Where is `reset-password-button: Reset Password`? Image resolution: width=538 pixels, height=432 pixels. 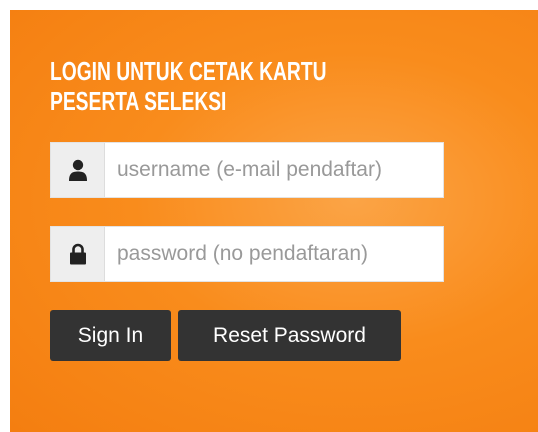
reset-password-button: Reset Password is located at coordinates (289, 335).